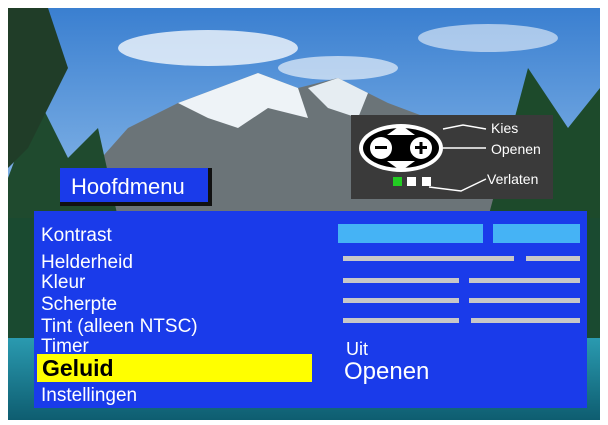  What do you see at coordinates (513, 179) in the screenshot?
I see `remote-exit-label: Verlaten` at bounding box center [513, 179].